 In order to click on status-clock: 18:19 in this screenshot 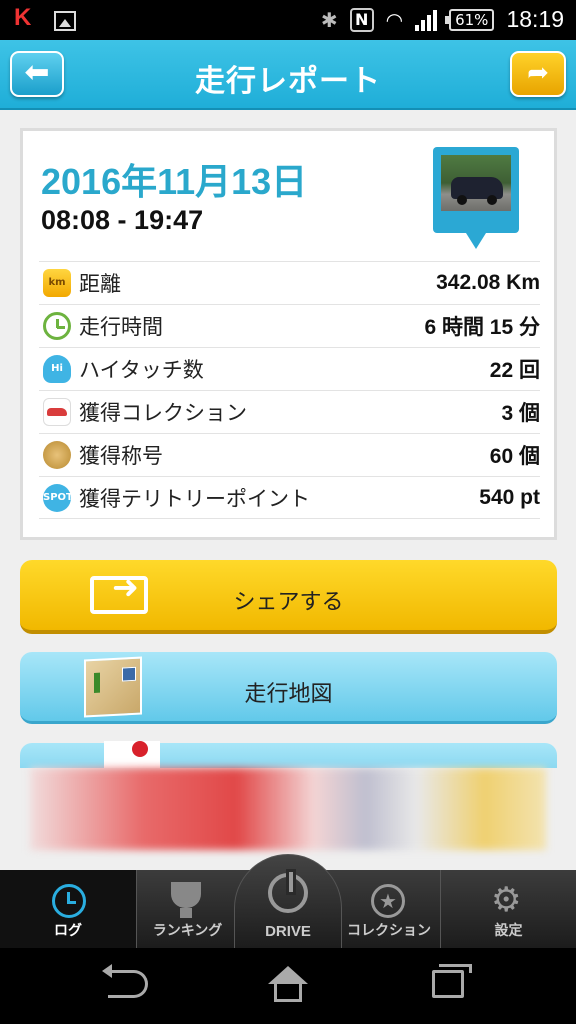, I will do `click(535, 19)`.